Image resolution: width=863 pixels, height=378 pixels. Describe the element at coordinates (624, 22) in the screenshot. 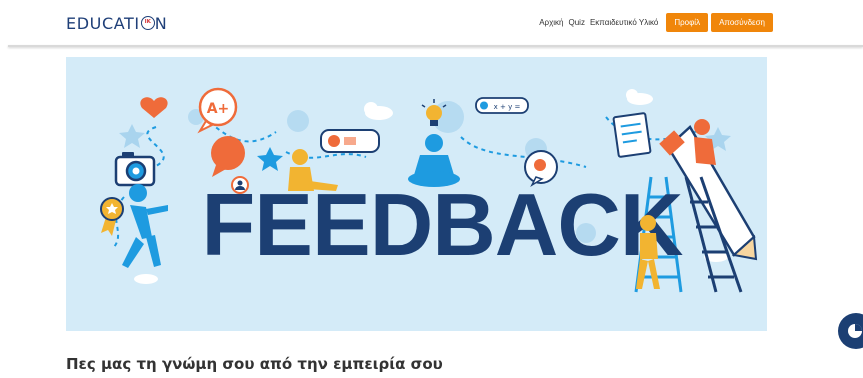

I see `nav-link-educational-material: Εκπαιδευτικό Υλικό` at that location.